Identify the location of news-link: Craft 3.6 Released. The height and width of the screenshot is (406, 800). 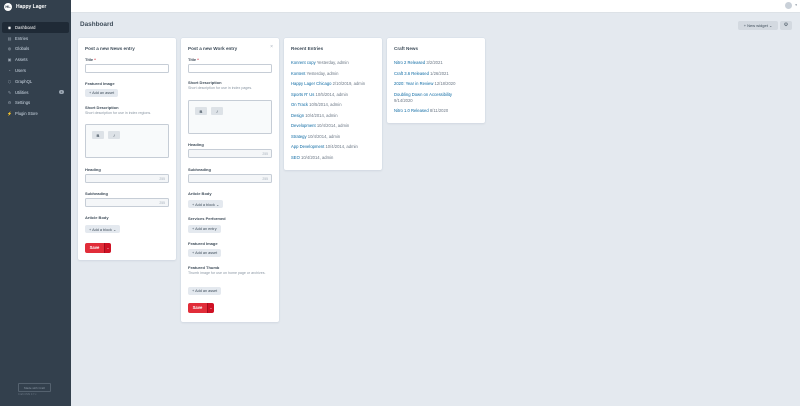
(411, 73).